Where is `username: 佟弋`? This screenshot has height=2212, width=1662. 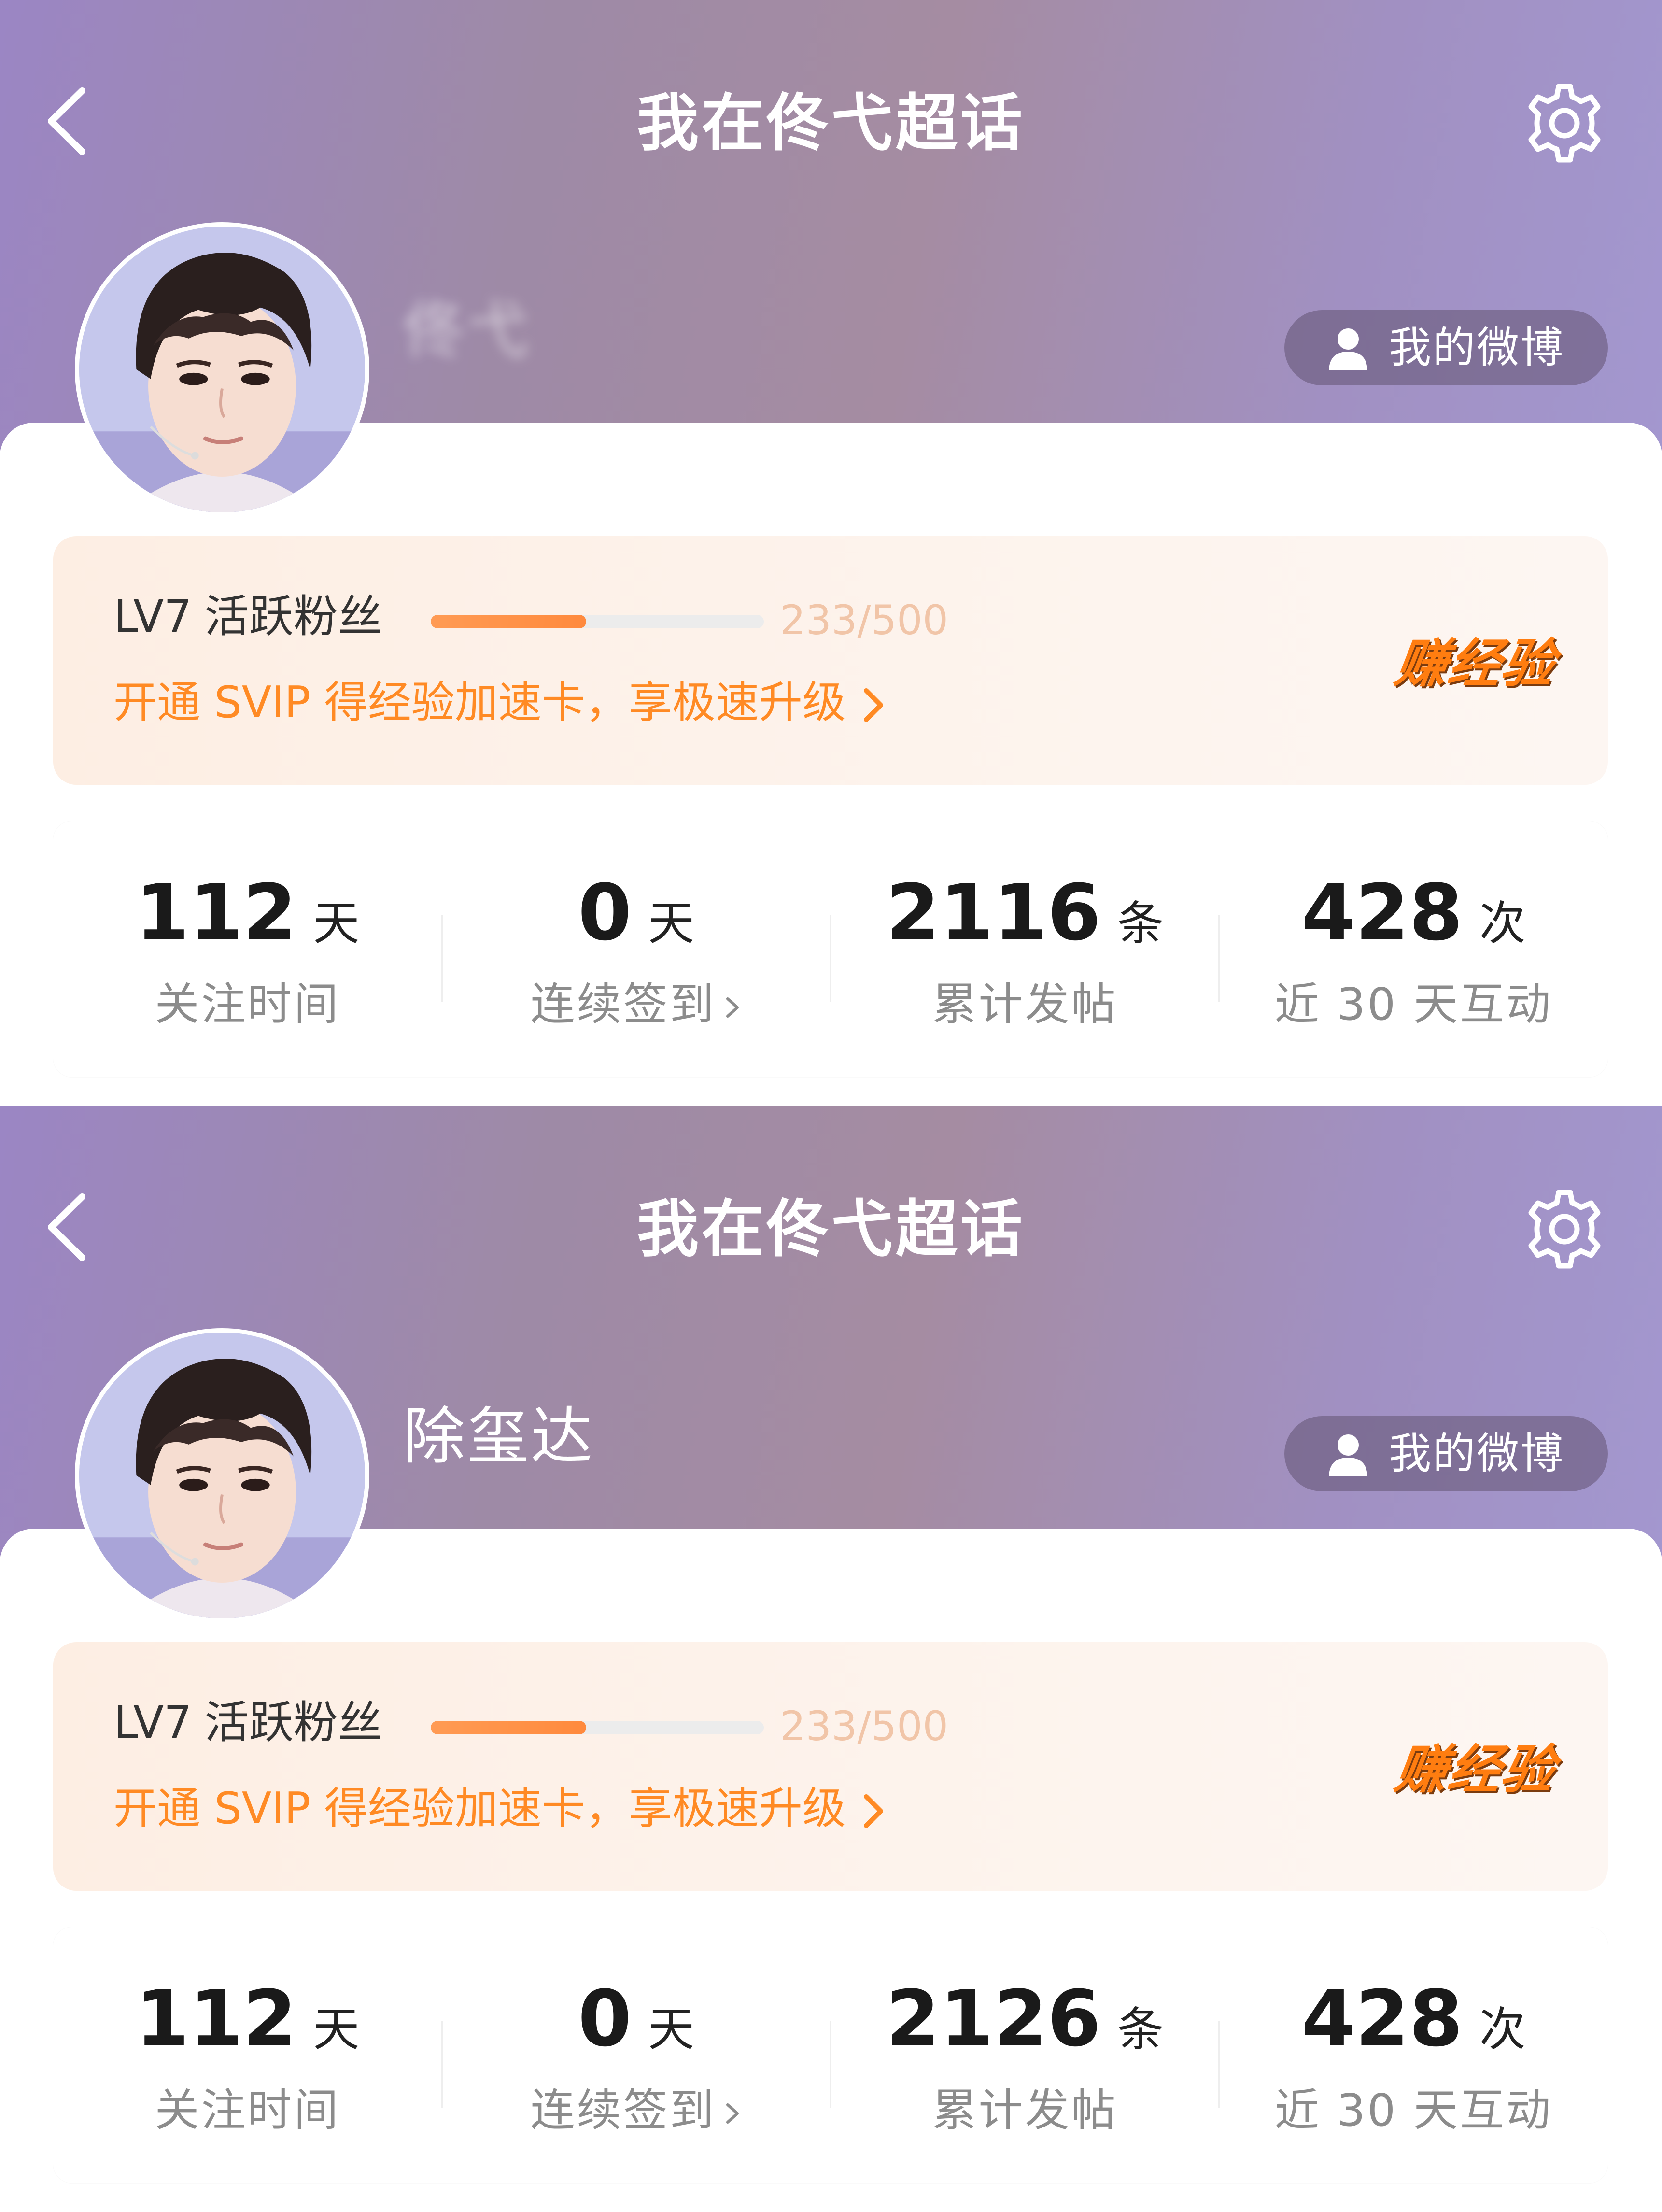
username: 佟弋 is located at coordinates (467, 331).